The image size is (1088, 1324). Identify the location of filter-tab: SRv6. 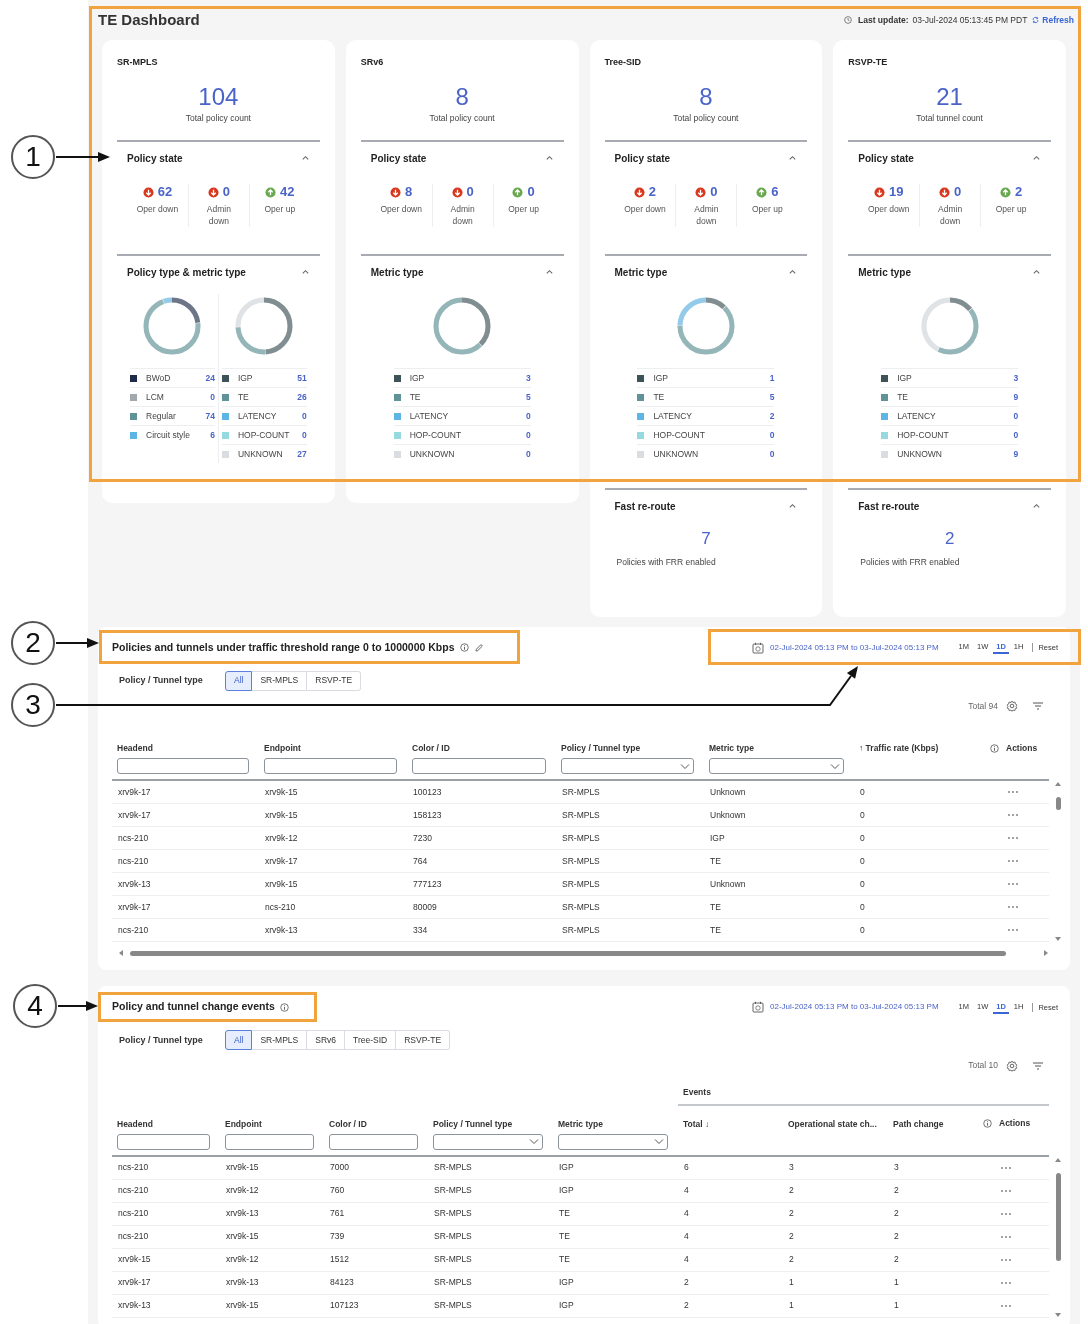
(326, 1040).